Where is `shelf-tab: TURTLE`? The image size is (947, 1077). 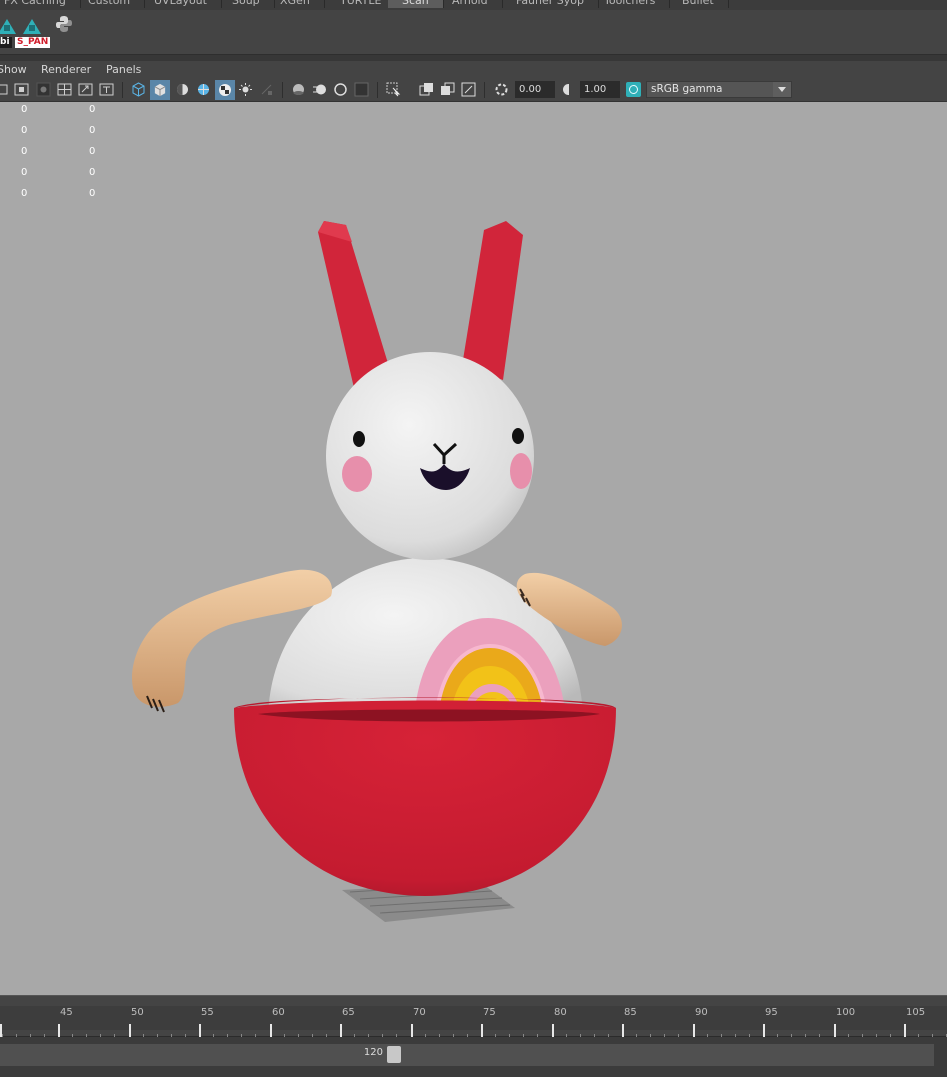
shelf-tab: TURTLE is located at coordinates (361, 4).